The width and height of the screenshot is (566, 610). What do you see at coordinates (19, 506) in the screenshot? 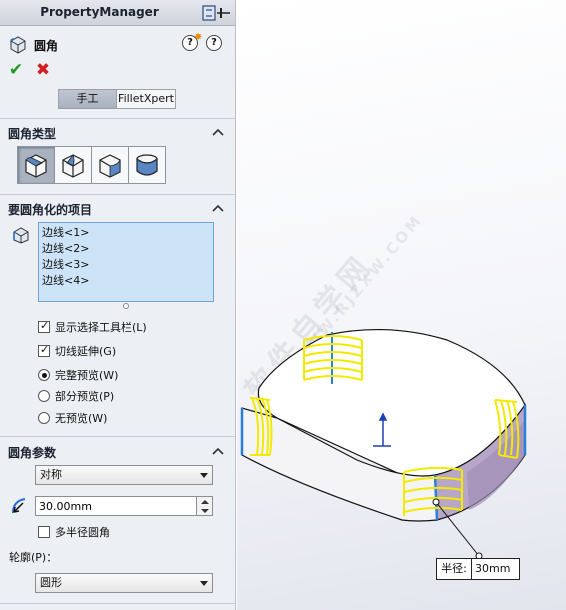
I see `radius-icon` at bounding box center [19, 506].